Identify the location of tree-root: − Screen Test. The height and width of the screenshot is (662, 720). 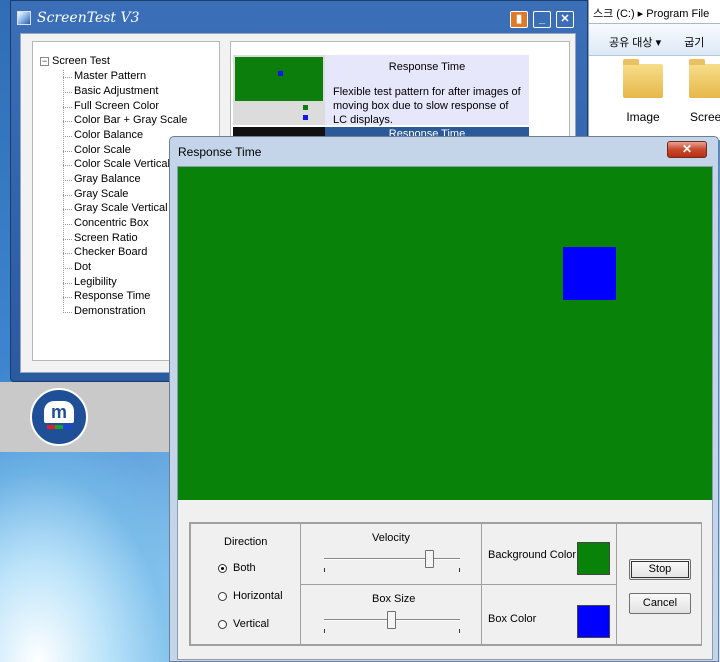
(75, 61).